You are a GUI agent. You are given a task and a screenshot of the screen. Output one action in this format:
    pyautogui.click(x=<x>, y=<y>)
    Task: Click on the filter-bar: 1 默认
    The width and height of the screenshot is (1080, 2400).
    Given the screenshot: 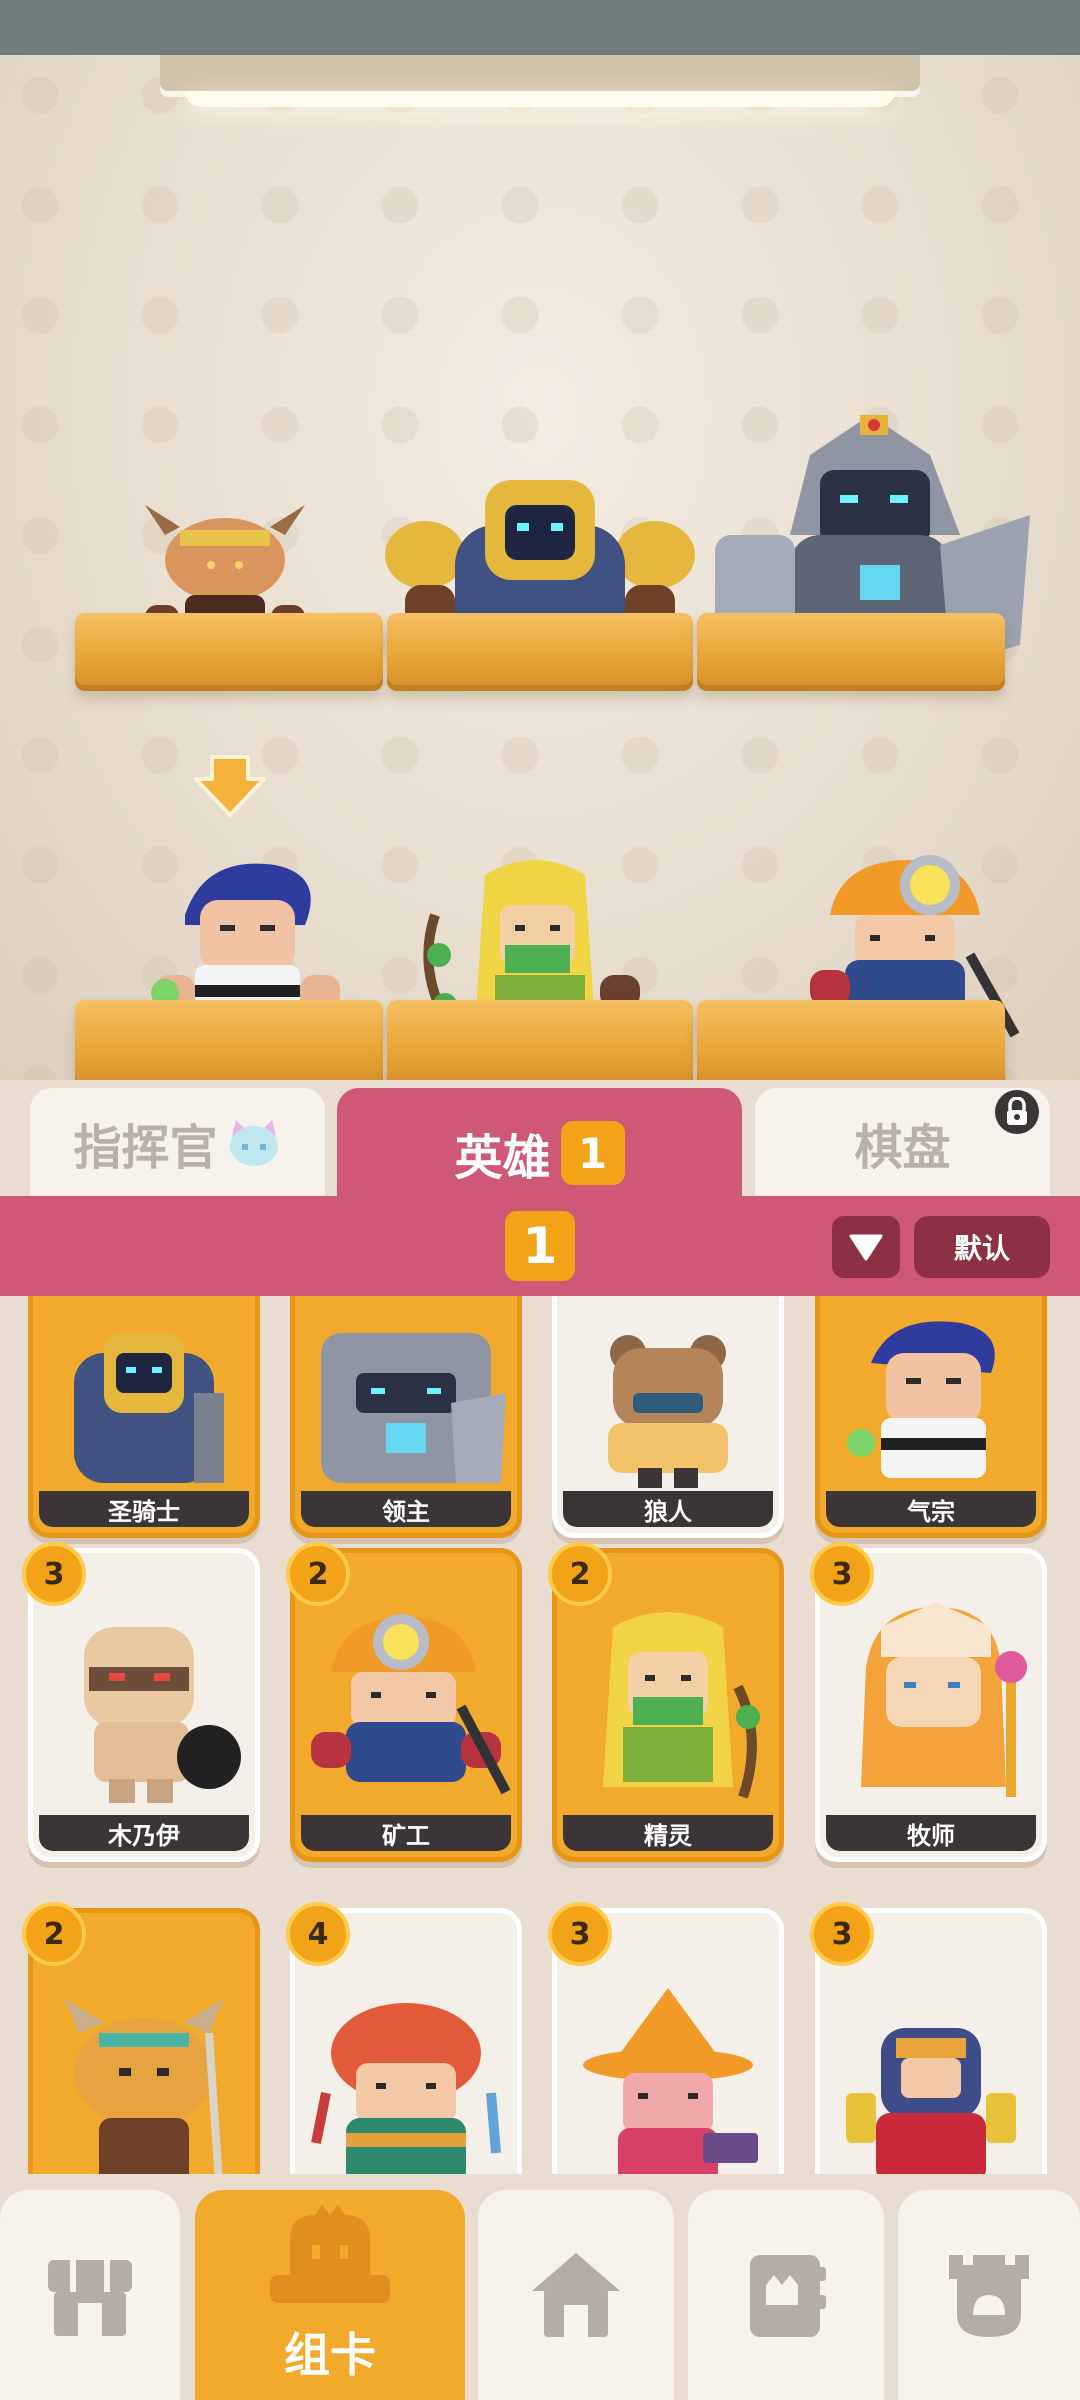 What is the action you would take?
    pyautogui.click(x=540, y=1246)
    